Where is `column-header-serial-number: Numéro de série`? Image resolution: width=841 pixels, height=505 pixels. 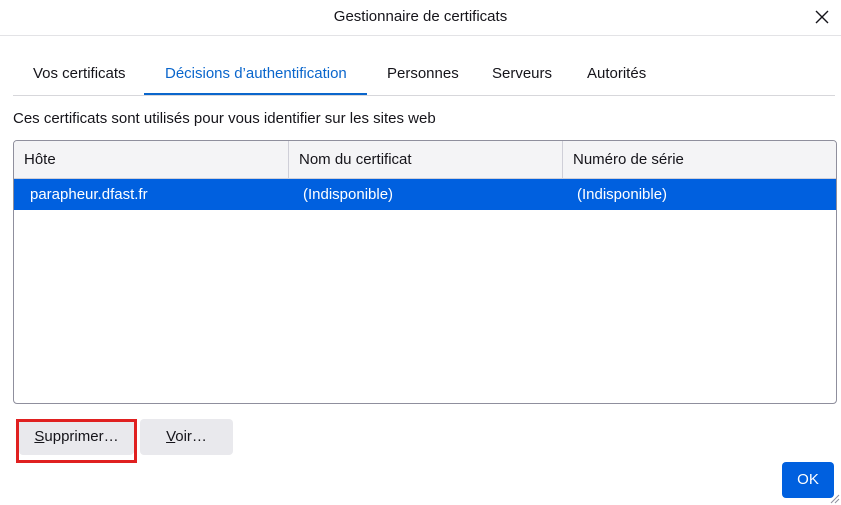
column-header-serial-number: Numéro de série is located at coordinates (699, 160).